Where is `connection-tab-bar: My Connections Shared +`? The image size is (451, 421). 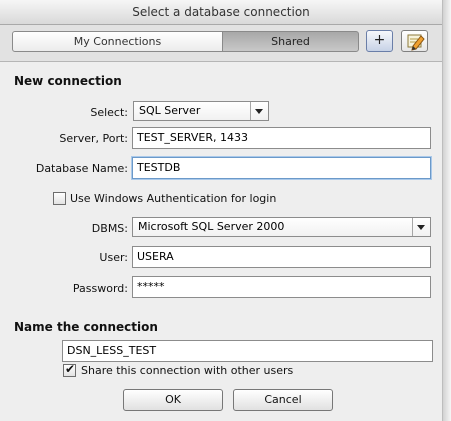 connection-tab-bar: My Connections Shared + is located at coordinates (221, 43).